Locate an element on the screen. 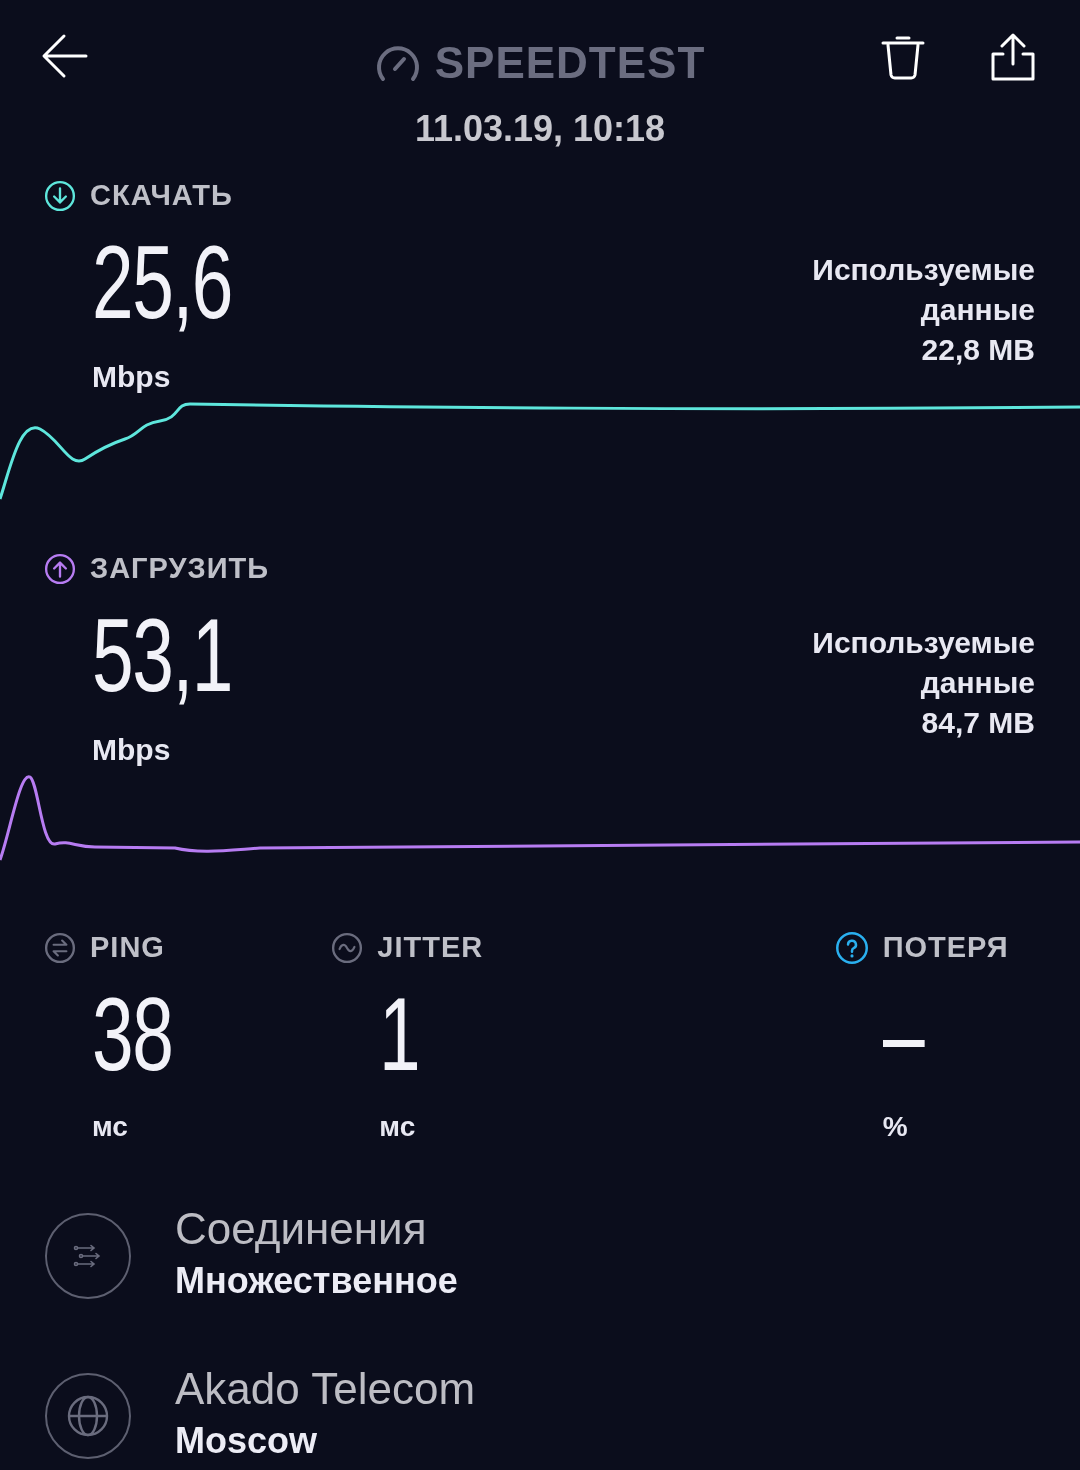 The image size is (1080, 1470). speed-value: 25,6 is located at coordinates (162, 281).